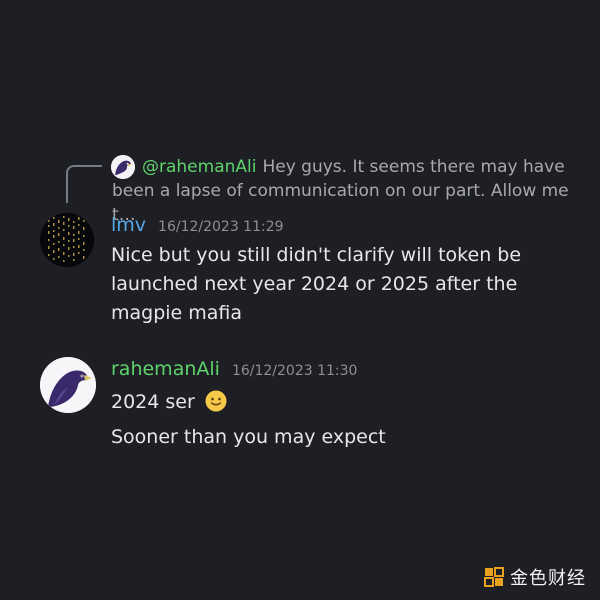 The width and height of the screenshot is (600, 600). I want to click on message-text: 2024 ser, so click(153, 402).